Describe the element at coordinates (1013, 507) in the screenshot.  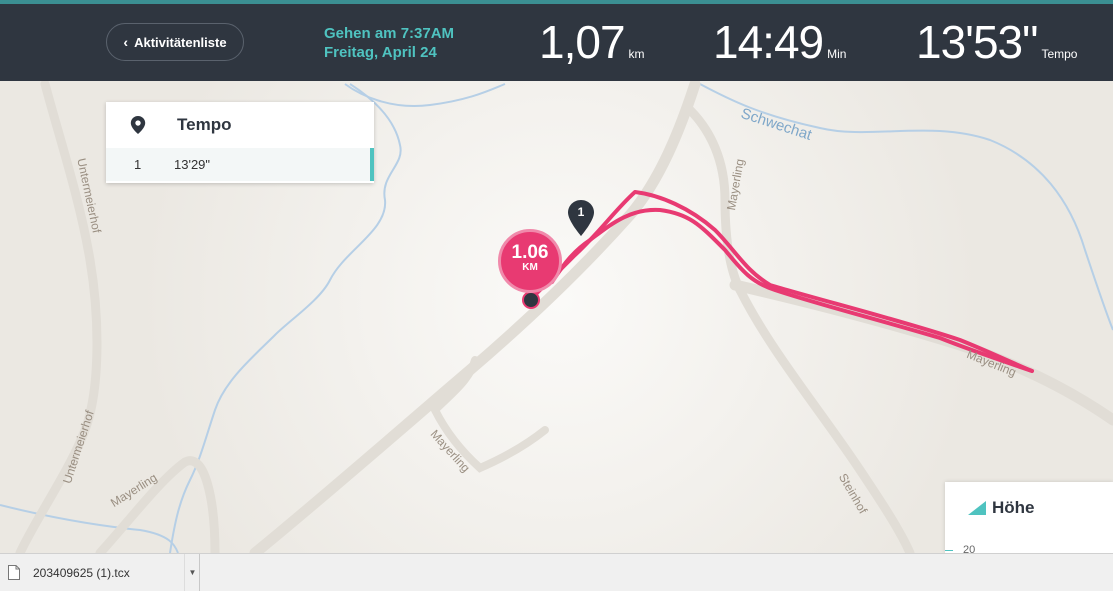
I see `elevation-panel-title: Höhe` at that location.